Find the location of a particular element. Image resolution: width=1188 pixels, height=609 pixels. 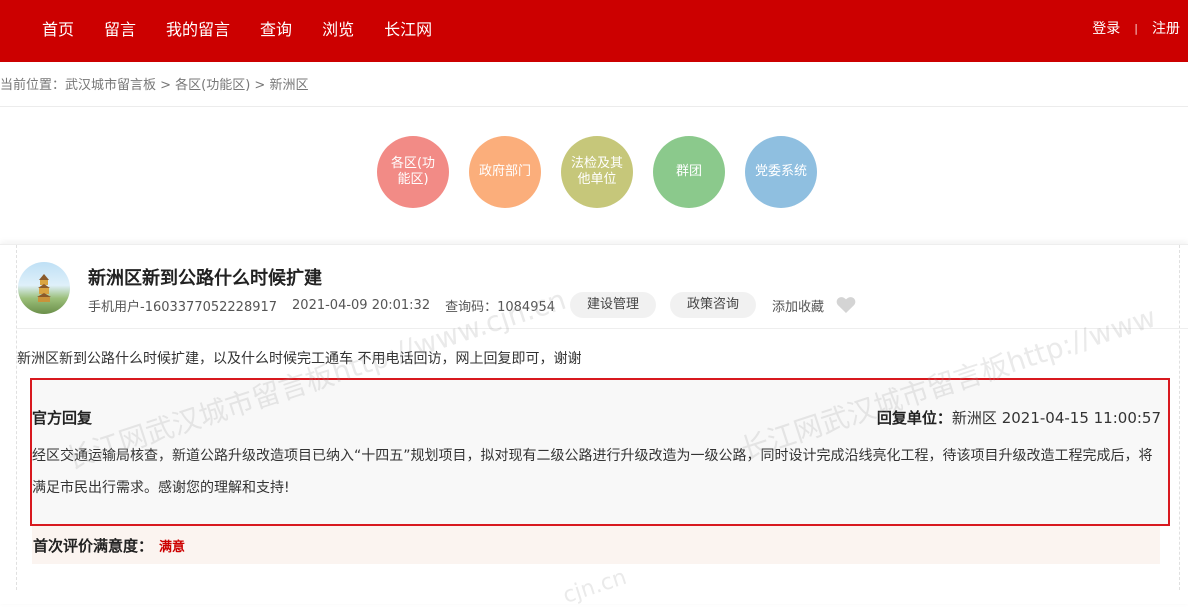

rating-bar is located at coordinates (596, 545).